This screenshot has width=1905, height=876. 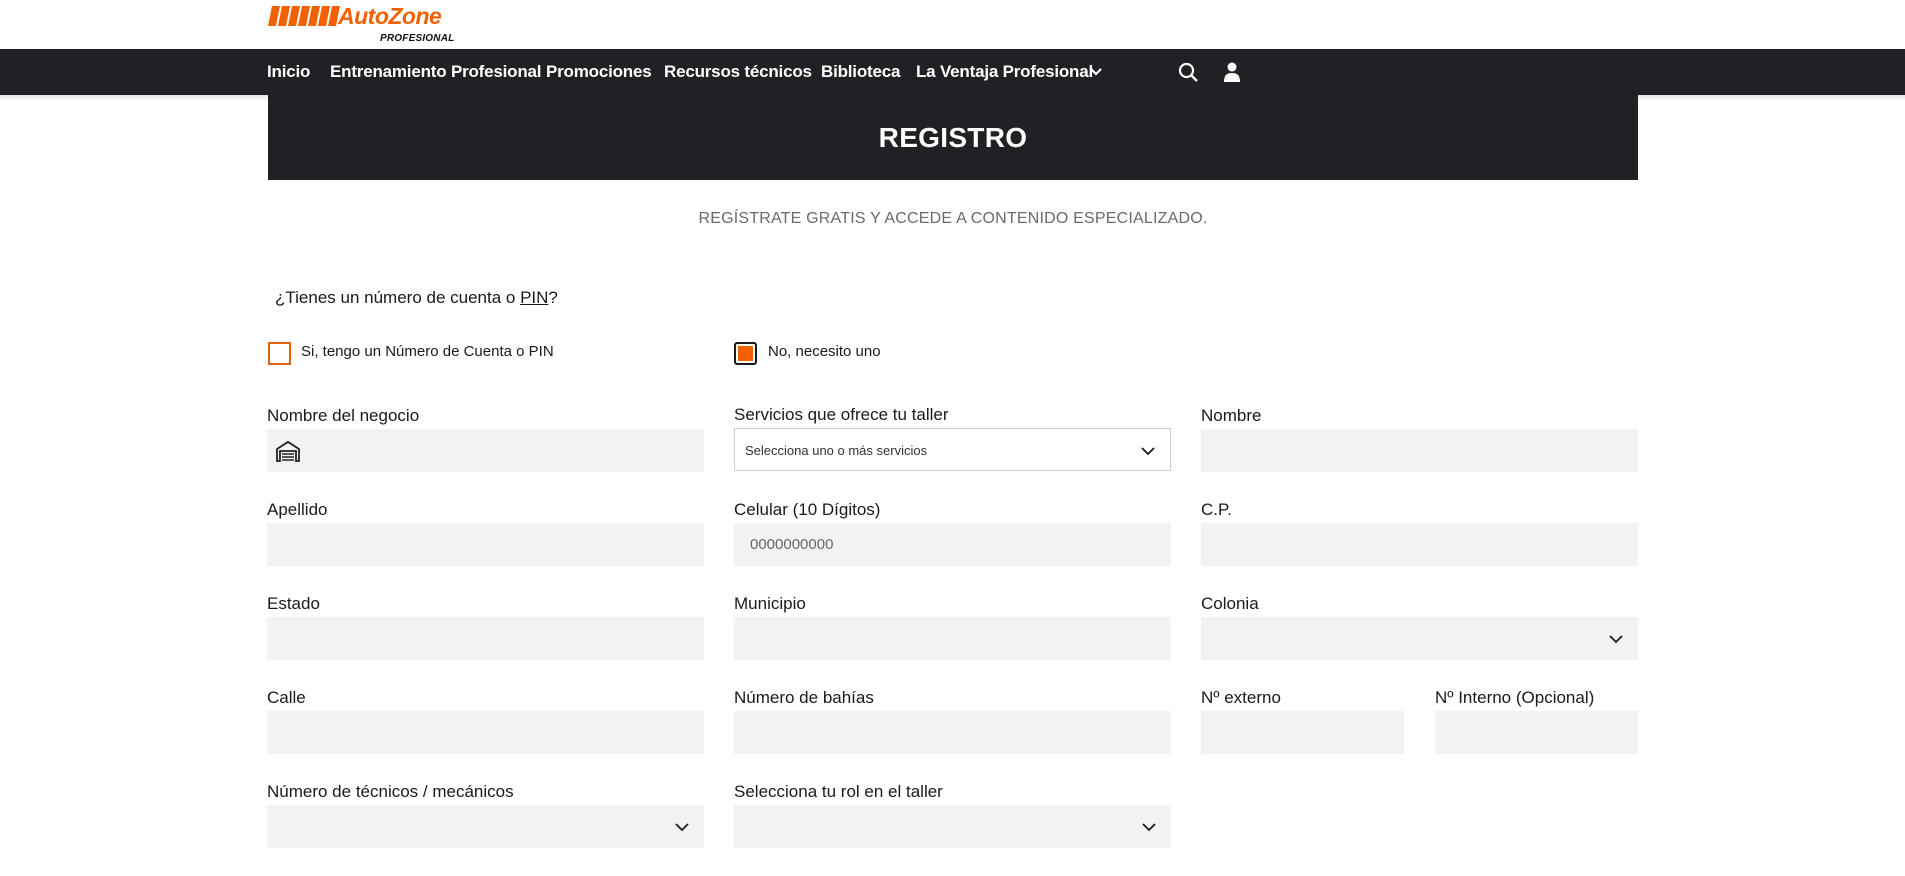 I want to click on bays-input, so click(x=952, y=732).